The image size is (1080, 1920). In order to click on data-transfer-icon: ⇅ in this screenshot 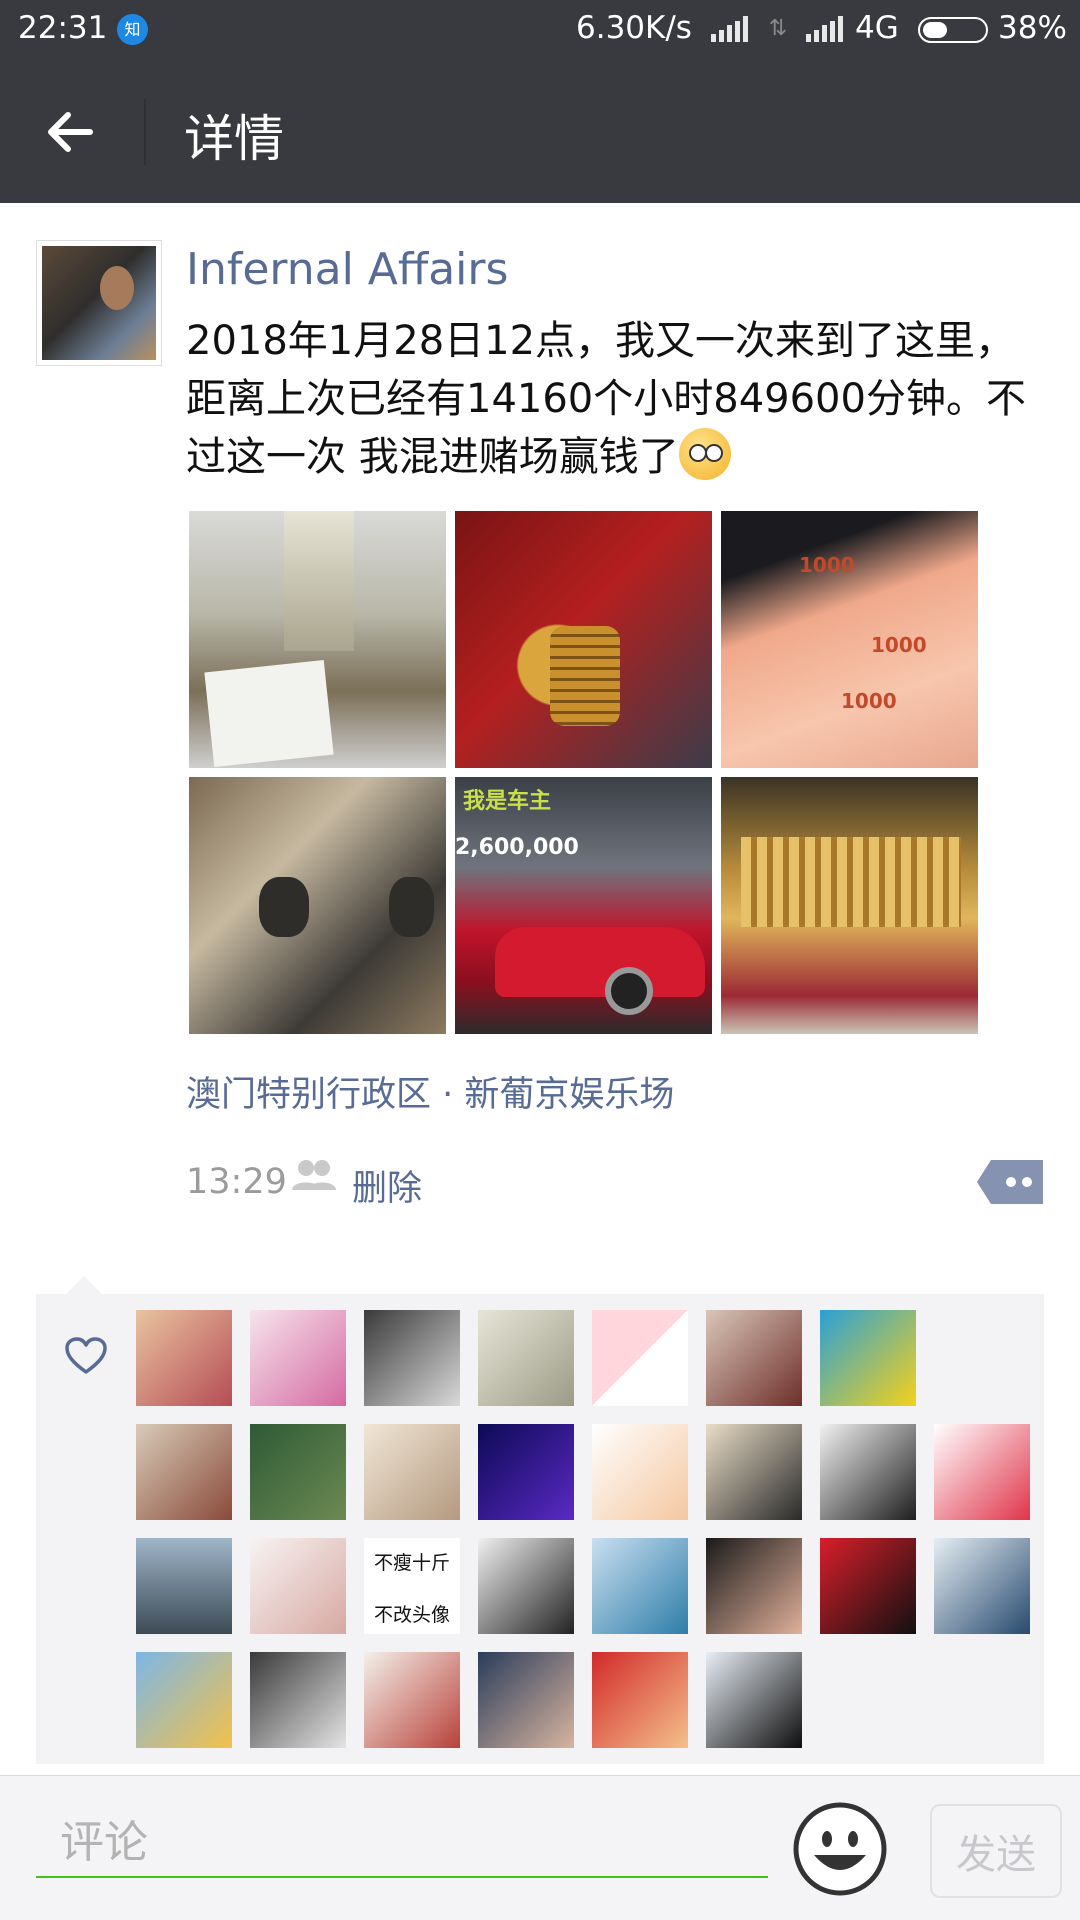, I will do `click(778, 28)`.